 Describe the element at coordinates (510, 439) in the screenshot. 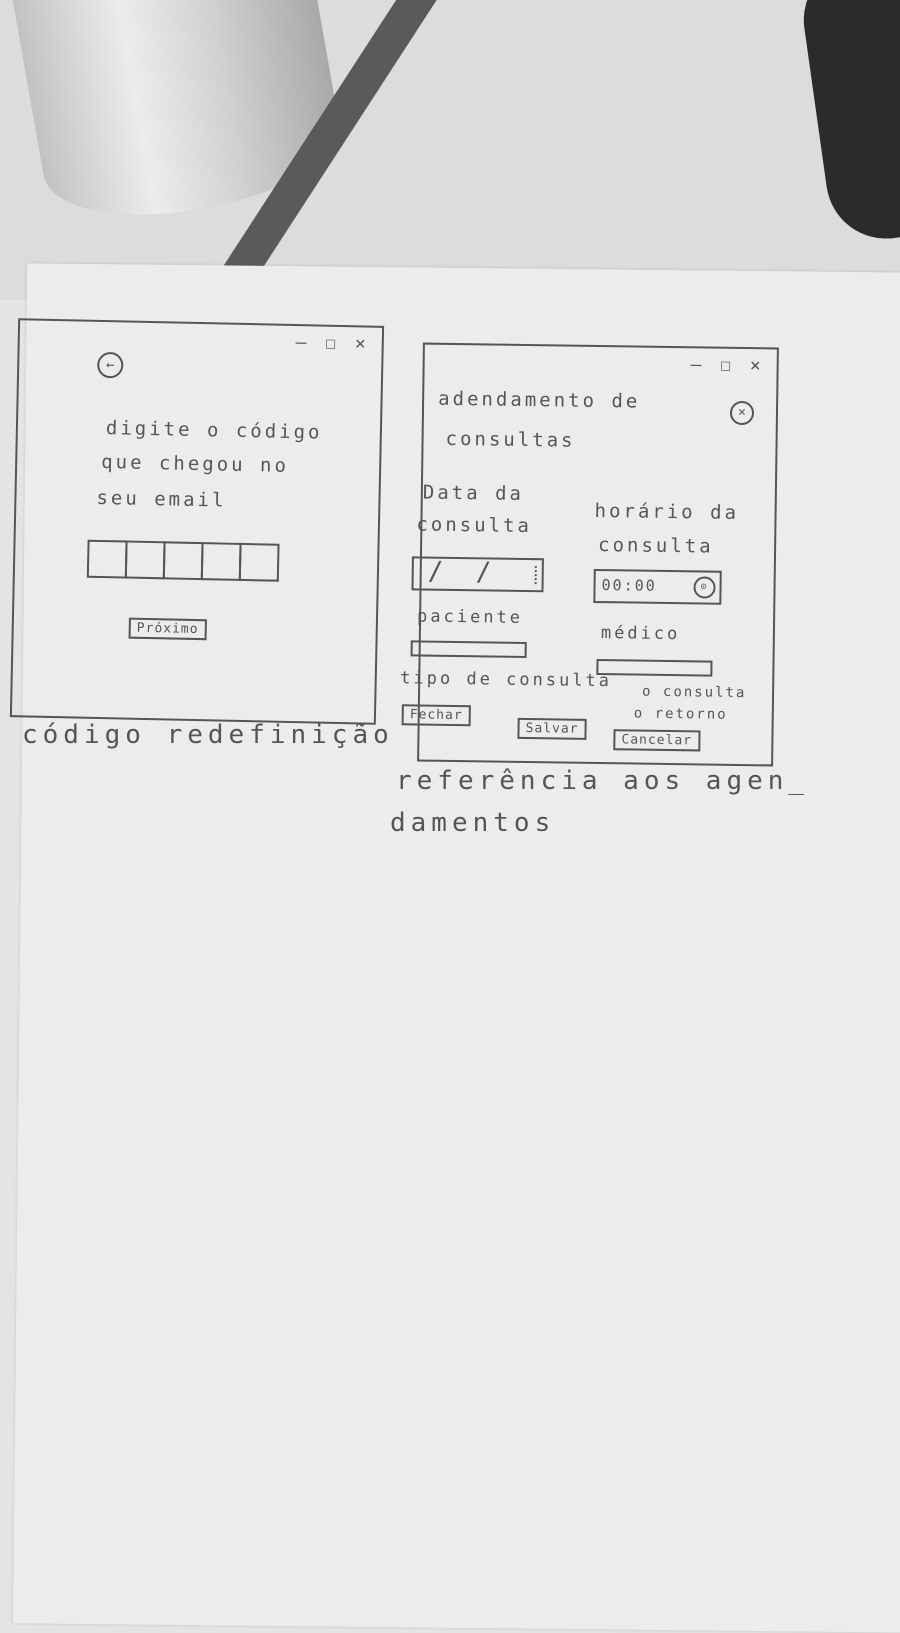

I see `window-title-line-2: consultas` at that location.